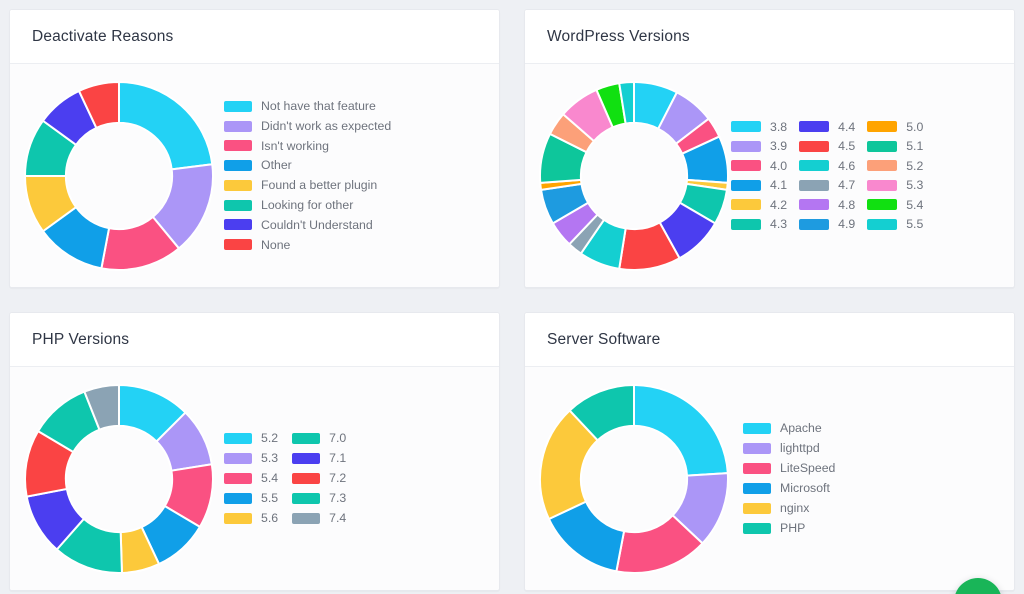 The height and width of the screenshot is (594, 1024). I want to click on legend-label: None, so click(276, 244).